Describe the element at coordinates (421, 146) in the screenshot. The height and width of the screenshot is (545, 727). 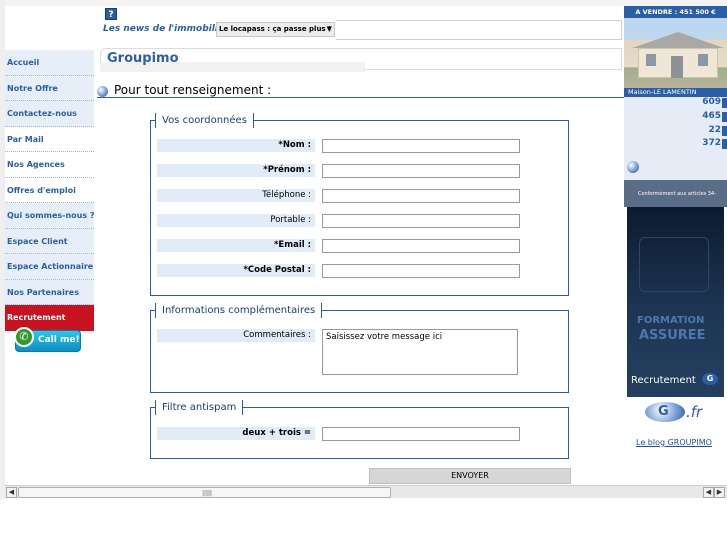
I see `nom-input` at that location.